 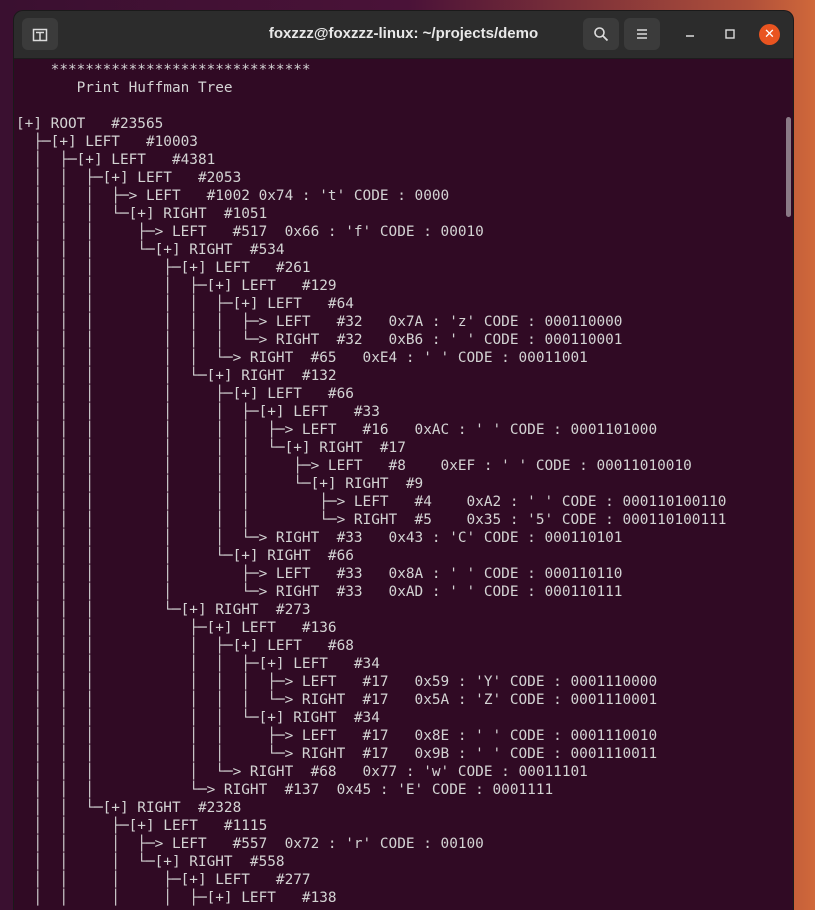 What do you see at coordinates (150, 250) in the screenshot?
I see `terminal-line: │ │ │ └─[+] RIGHT #534` at bounding box center [150, 250].